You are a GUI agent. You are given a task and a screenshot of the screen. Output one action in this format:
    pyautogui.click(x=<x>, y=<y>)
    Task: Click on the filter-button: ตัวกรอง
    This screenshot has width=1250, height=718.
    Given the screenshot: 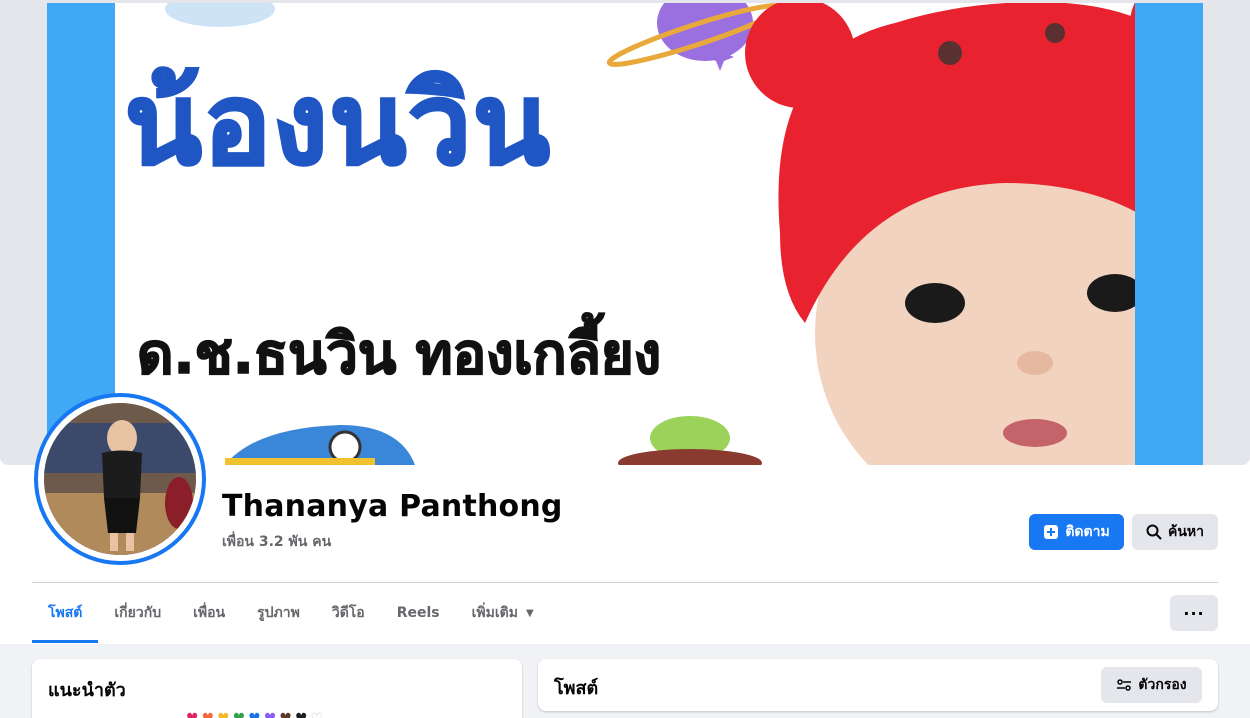 What is the action you would take?
    pyautogui.click(x=1151, y=685)
    